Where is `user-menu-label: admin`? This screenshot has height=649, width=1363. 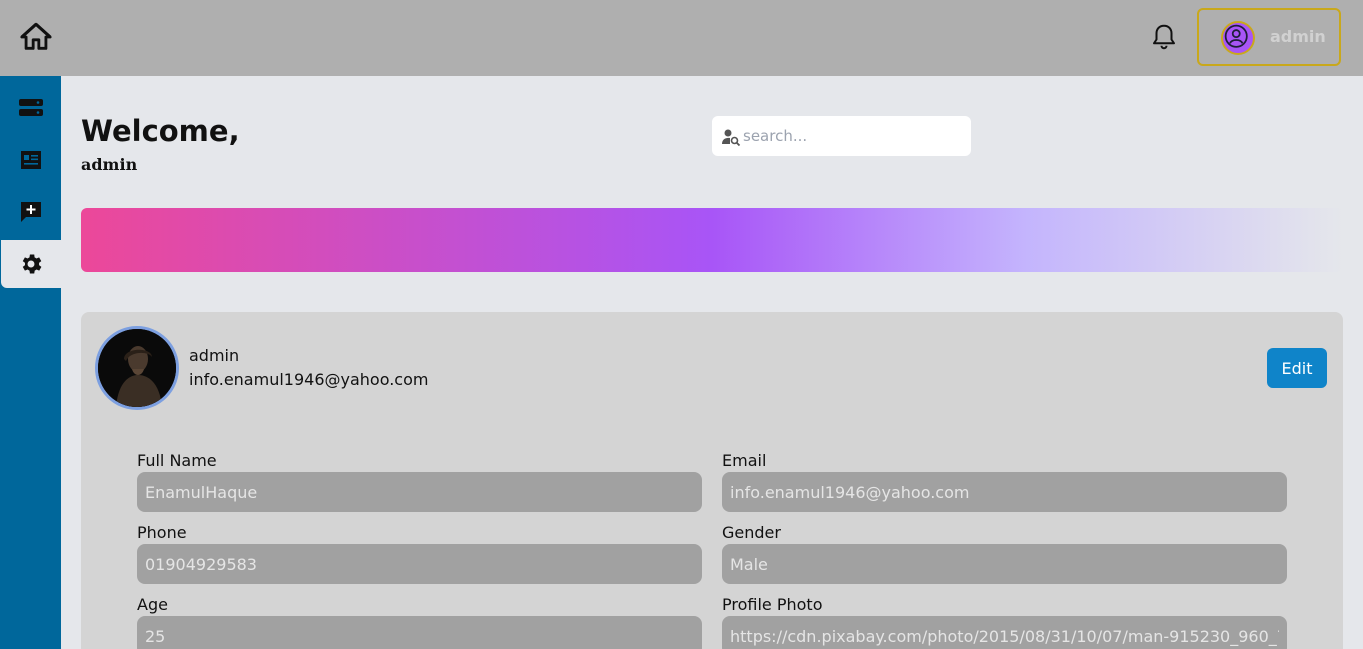 user-menu-label: admin is located at coordinates (1298, 36).